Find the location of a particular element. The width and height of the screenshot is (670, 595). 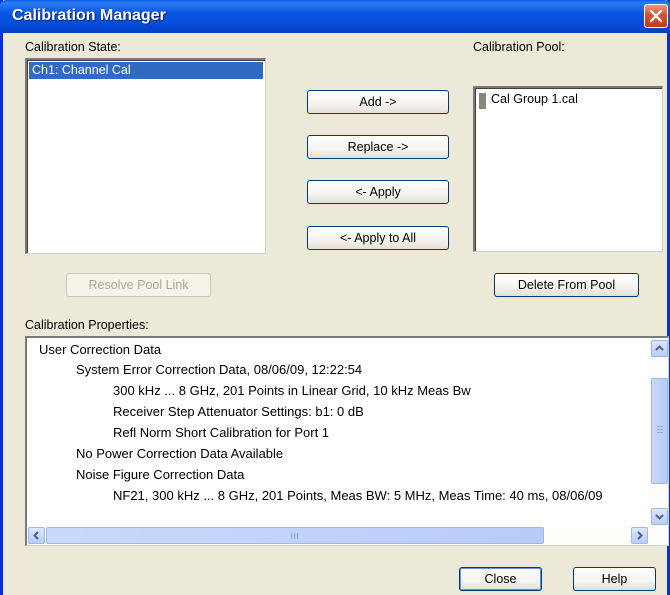

chevron-left-icon is located at coordinates (36, 535).